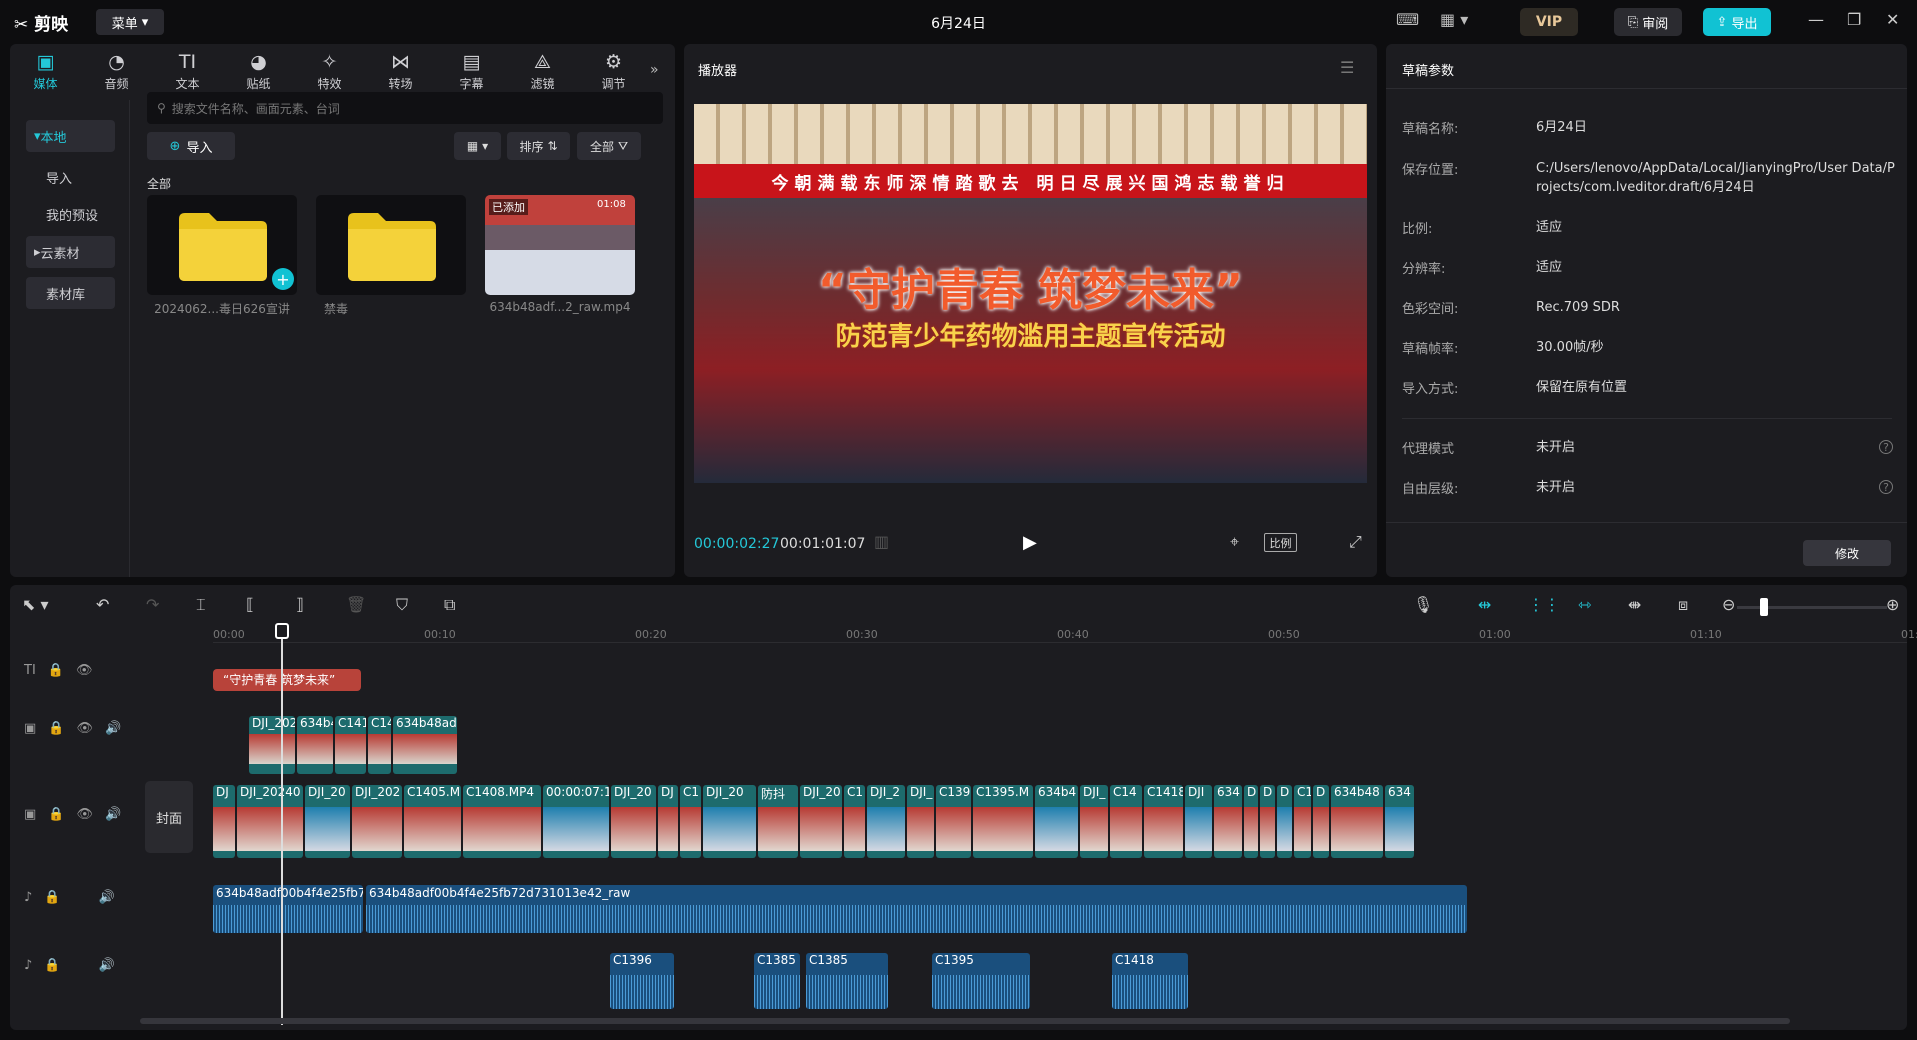 The image size is (1917, 1040). What do you see at coordinates (502, 821) in the screenshot?
I see `main-clip: C1408.MP4` at bounding box center [502, 821].